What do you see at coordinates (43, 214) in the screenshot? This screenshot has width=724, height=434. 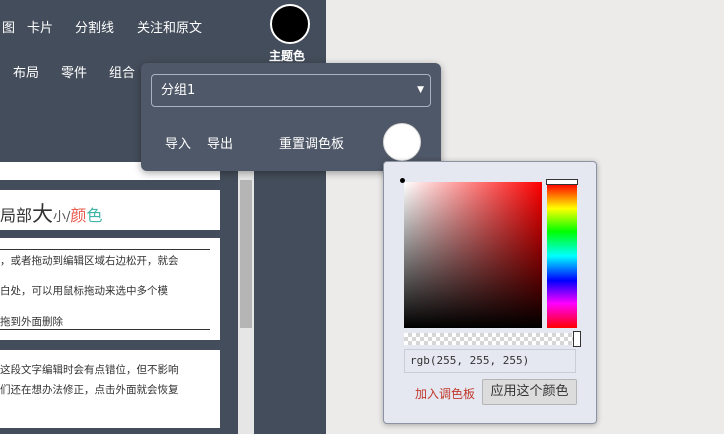 I see `title-text-big: 大` at bounding box center [43, 214].